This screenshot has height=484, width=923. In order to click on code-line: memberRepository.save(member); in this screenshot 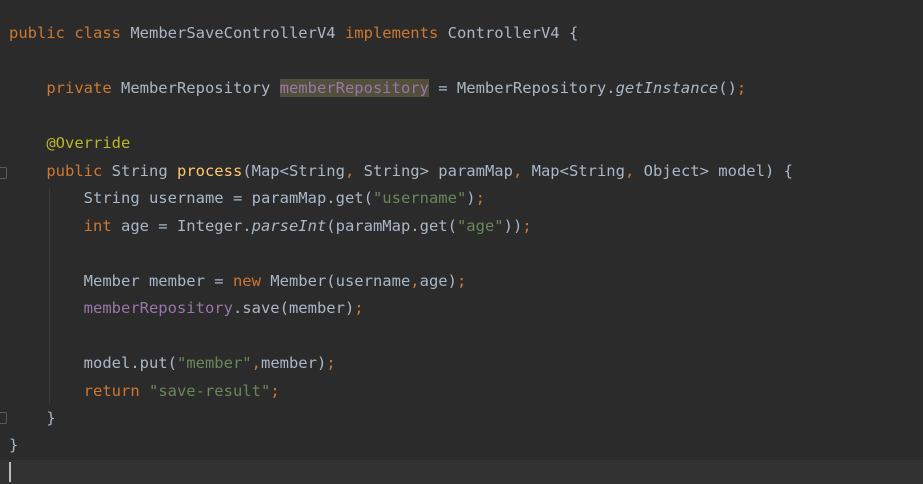, I will do `click(186, 308)`.